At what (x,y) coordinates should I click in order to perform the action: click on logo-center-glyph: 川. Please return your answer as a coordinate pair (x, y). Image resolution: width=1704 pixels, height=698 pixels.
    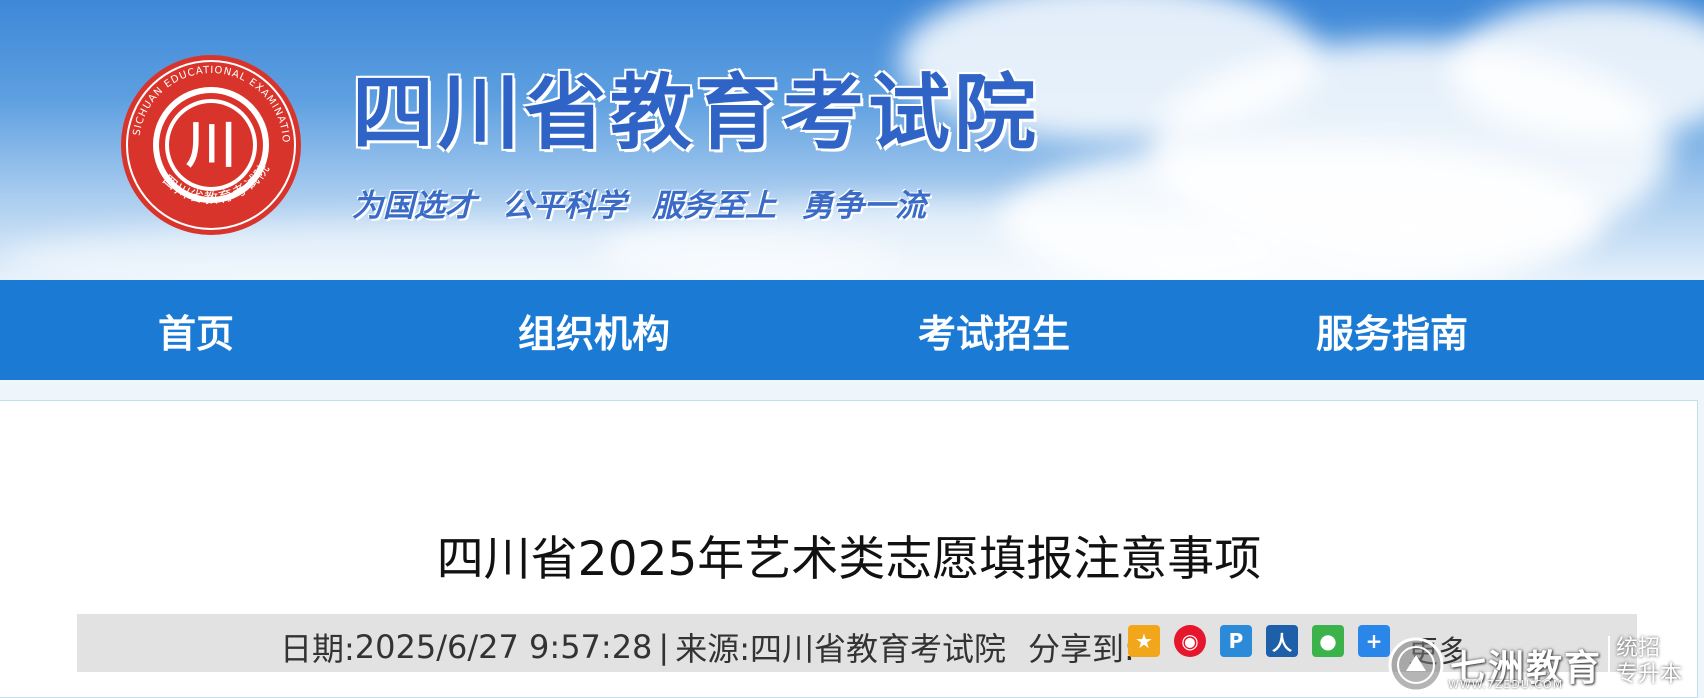
    Looking at the image, I should click on (211, 144).